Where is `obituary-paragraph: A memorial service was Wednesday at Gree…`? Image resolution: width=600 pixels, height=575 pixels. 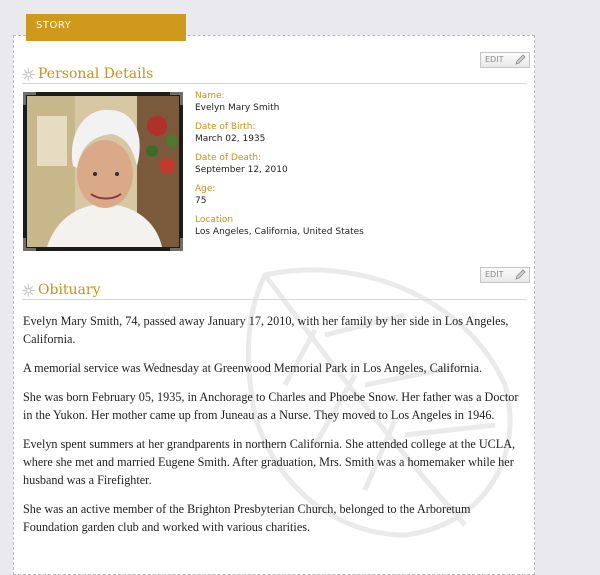
obituary-paragraph: A memorial service was Wednesday at Gree… is located at coordinates (253, 368).